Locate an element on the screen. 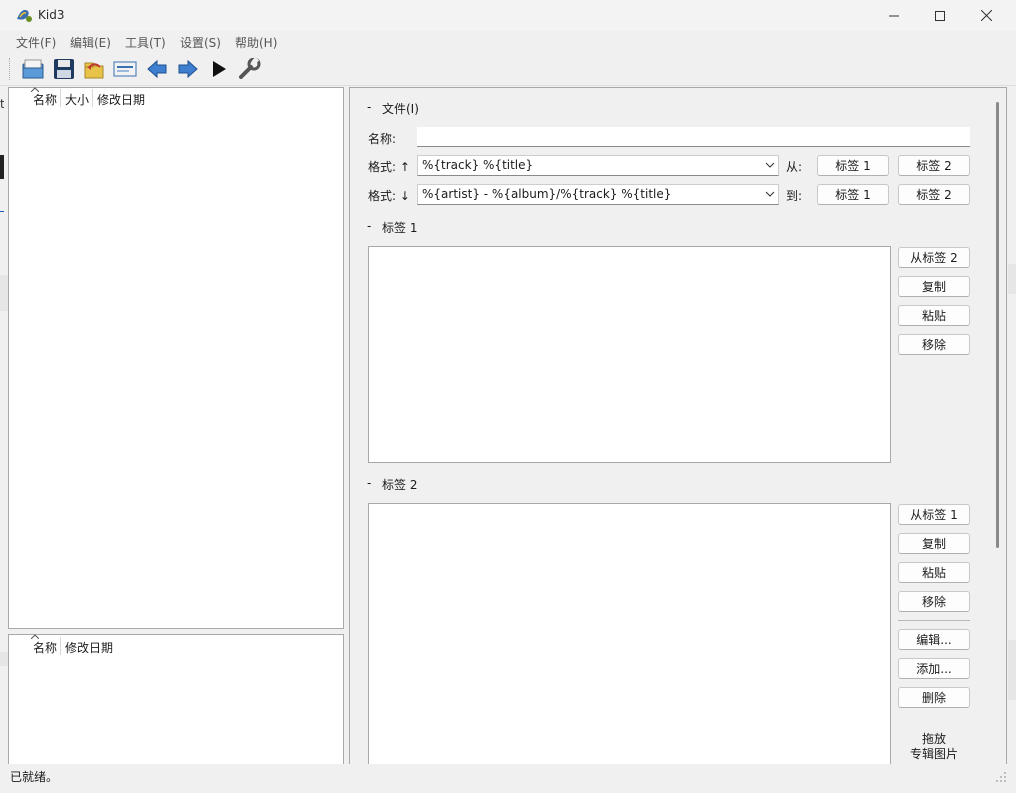  background-window-edge-mark is located at coordinates (2, 167).